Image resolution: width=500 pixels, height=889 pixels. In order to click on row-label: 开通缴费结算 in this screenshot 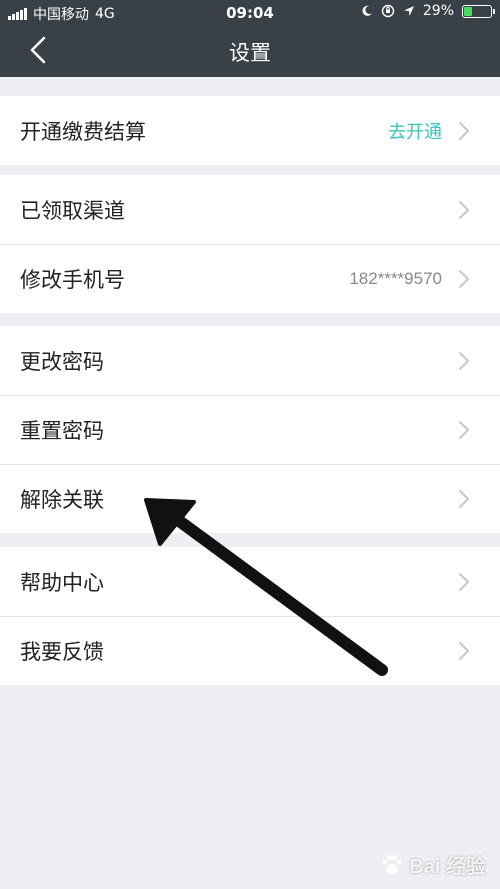, I will do `click(83, 131)`.